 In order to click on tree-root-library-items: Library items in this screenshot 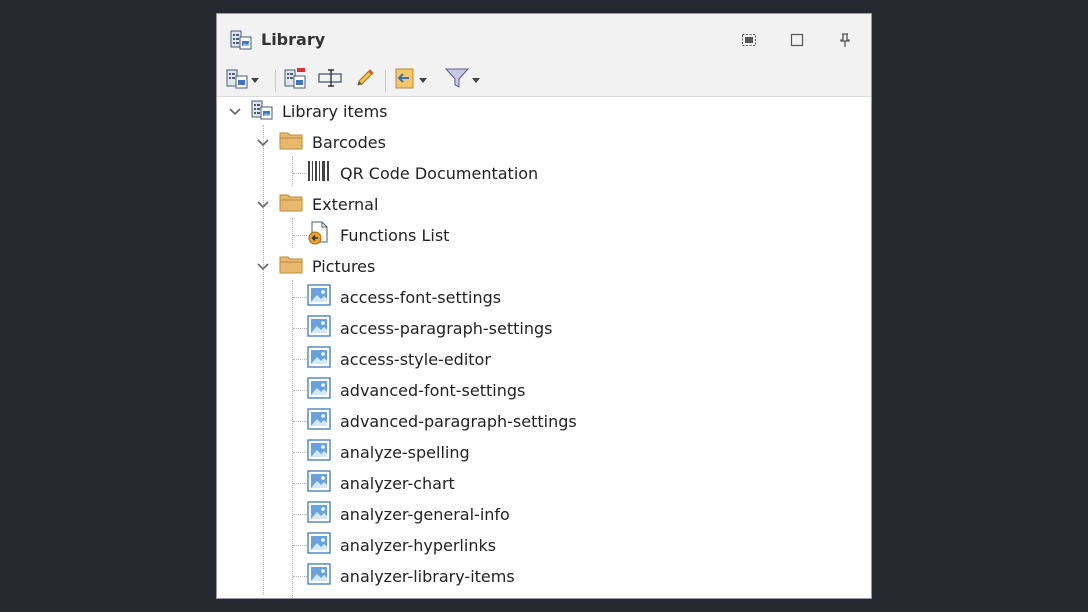, I will do `click(308, 111)`.